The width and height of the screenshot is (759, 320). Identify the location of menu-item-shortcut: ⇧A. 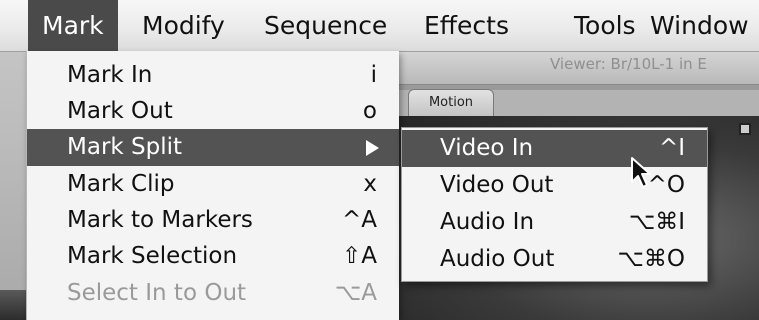
(359, 256).